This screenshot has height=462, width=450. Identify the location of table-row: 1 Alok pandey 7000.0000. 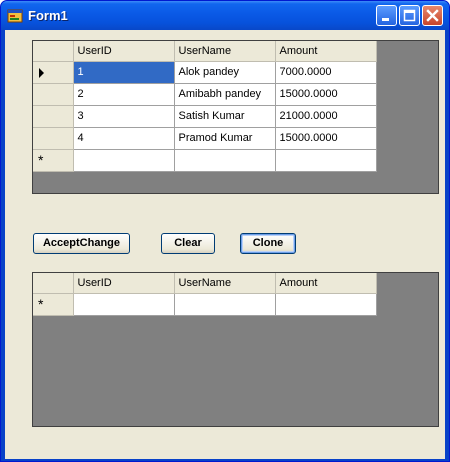
(205, 72).